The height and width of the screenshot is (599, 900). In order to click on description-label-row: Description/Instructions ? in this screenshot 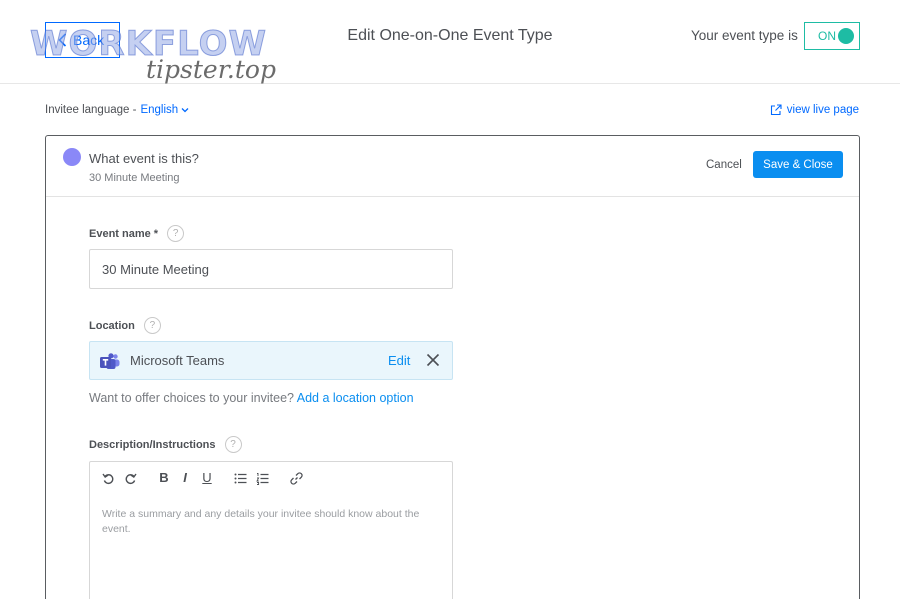, I will do `click(165, 444)`.